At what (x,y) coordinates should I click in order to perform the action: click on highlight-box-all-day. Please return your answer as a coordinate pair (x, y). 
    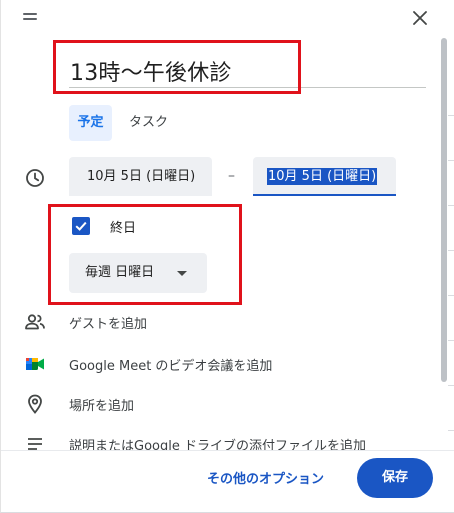
    Looking at the image, I should click on (145, 254).